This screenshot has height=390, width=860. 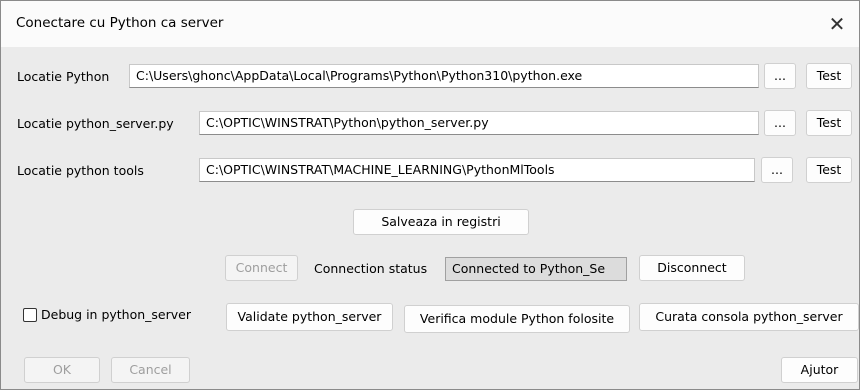 What do you see at coordinates (261, 268) in the screenshot?
I see `connect-button: Connect` at bounding box center [261, 268].